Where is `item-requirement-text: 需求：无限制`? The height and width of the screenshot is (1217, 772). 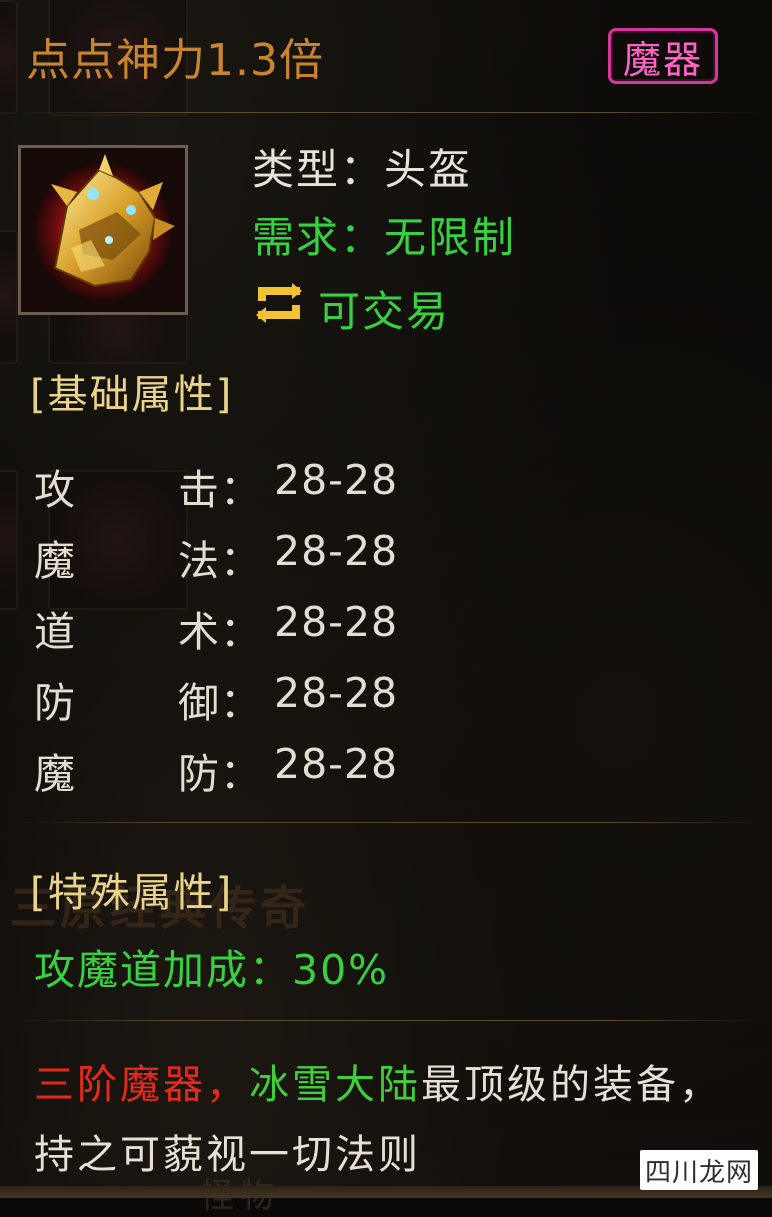
item-requirement-text: 需求：无限制 is located at coordinates (384, 237).